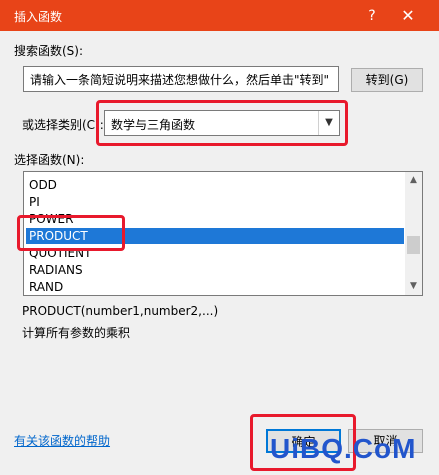 The width and height of the screenshot is (439, 475). I want to click on window-title: 插入函数, so click(38, 17).